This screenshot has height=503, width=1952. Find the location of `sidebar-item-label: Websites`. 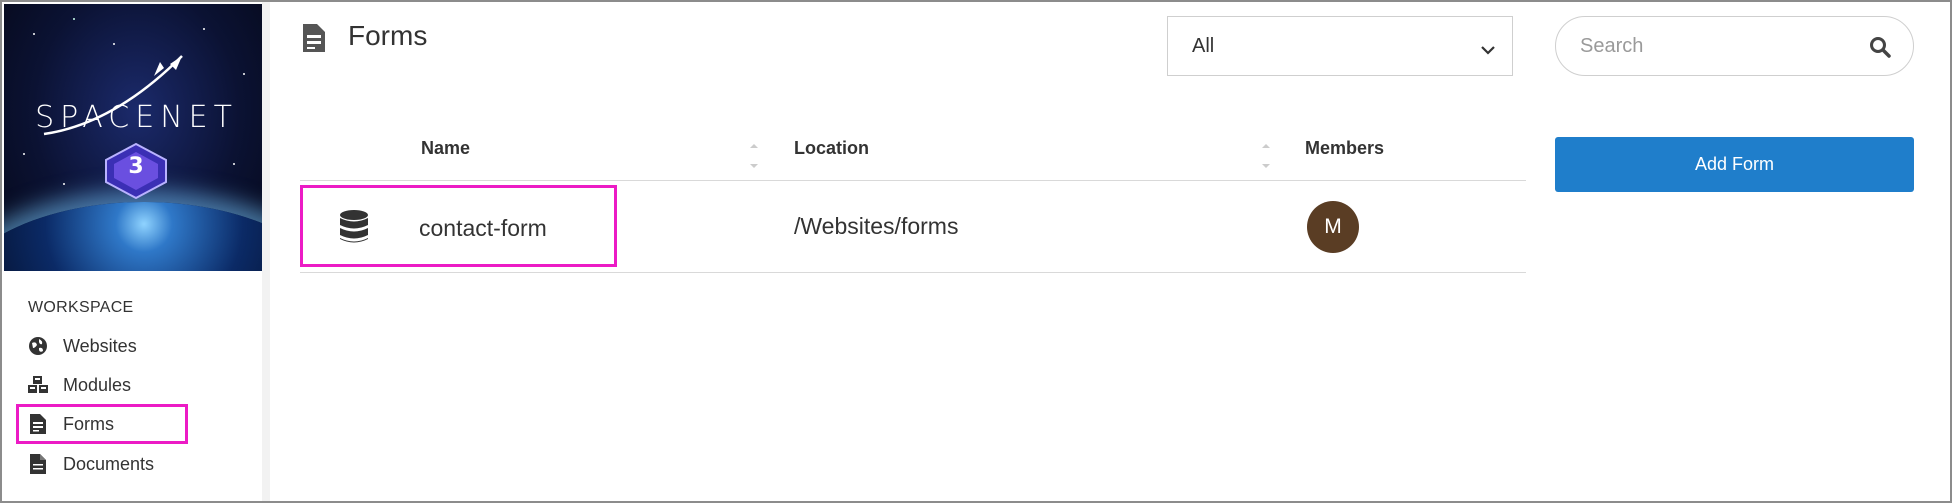

sidebar-item-label: Websites is located at coordinates (100, 345).